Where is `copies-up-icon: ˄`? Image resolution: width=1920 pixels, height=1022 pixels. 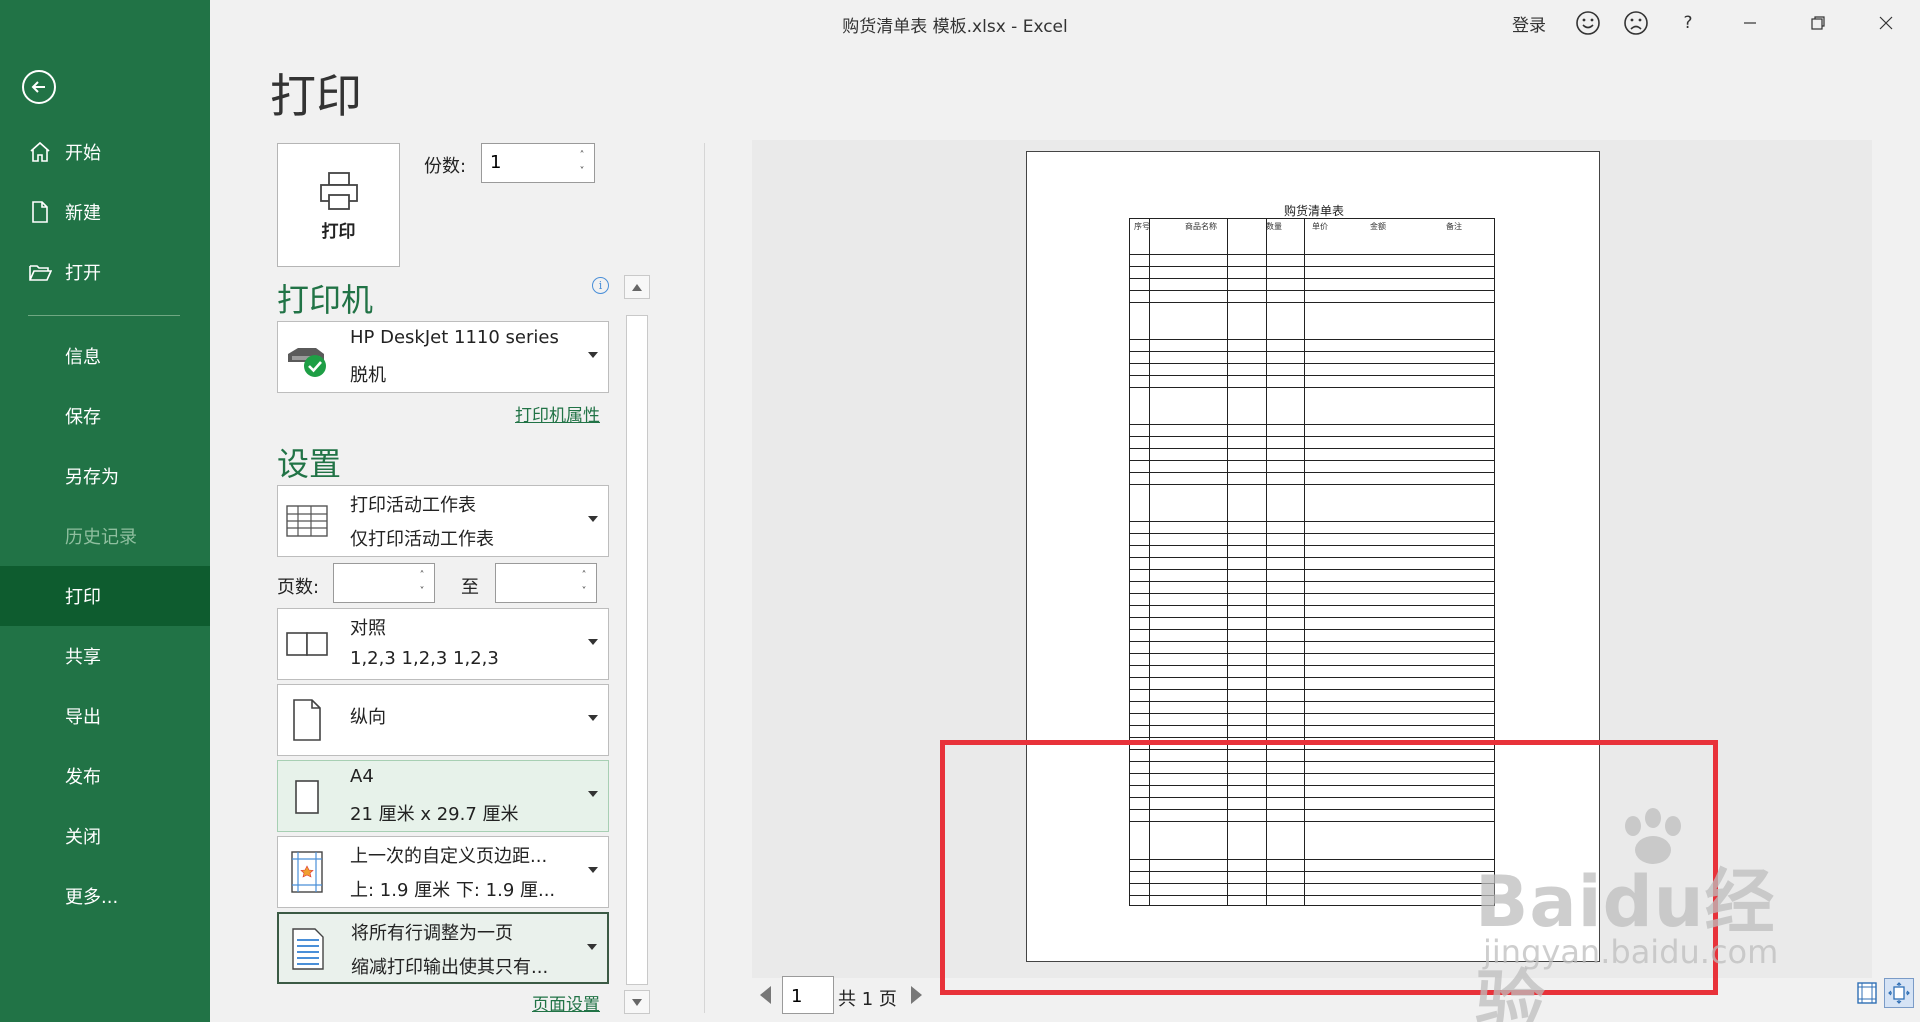
copies-up-icon: ˄ is located at coordinates (582, 155).